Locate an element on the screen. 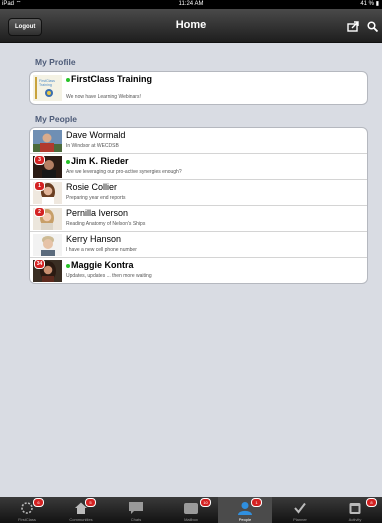  svg-text: Training is located at coordinates (45, 85).